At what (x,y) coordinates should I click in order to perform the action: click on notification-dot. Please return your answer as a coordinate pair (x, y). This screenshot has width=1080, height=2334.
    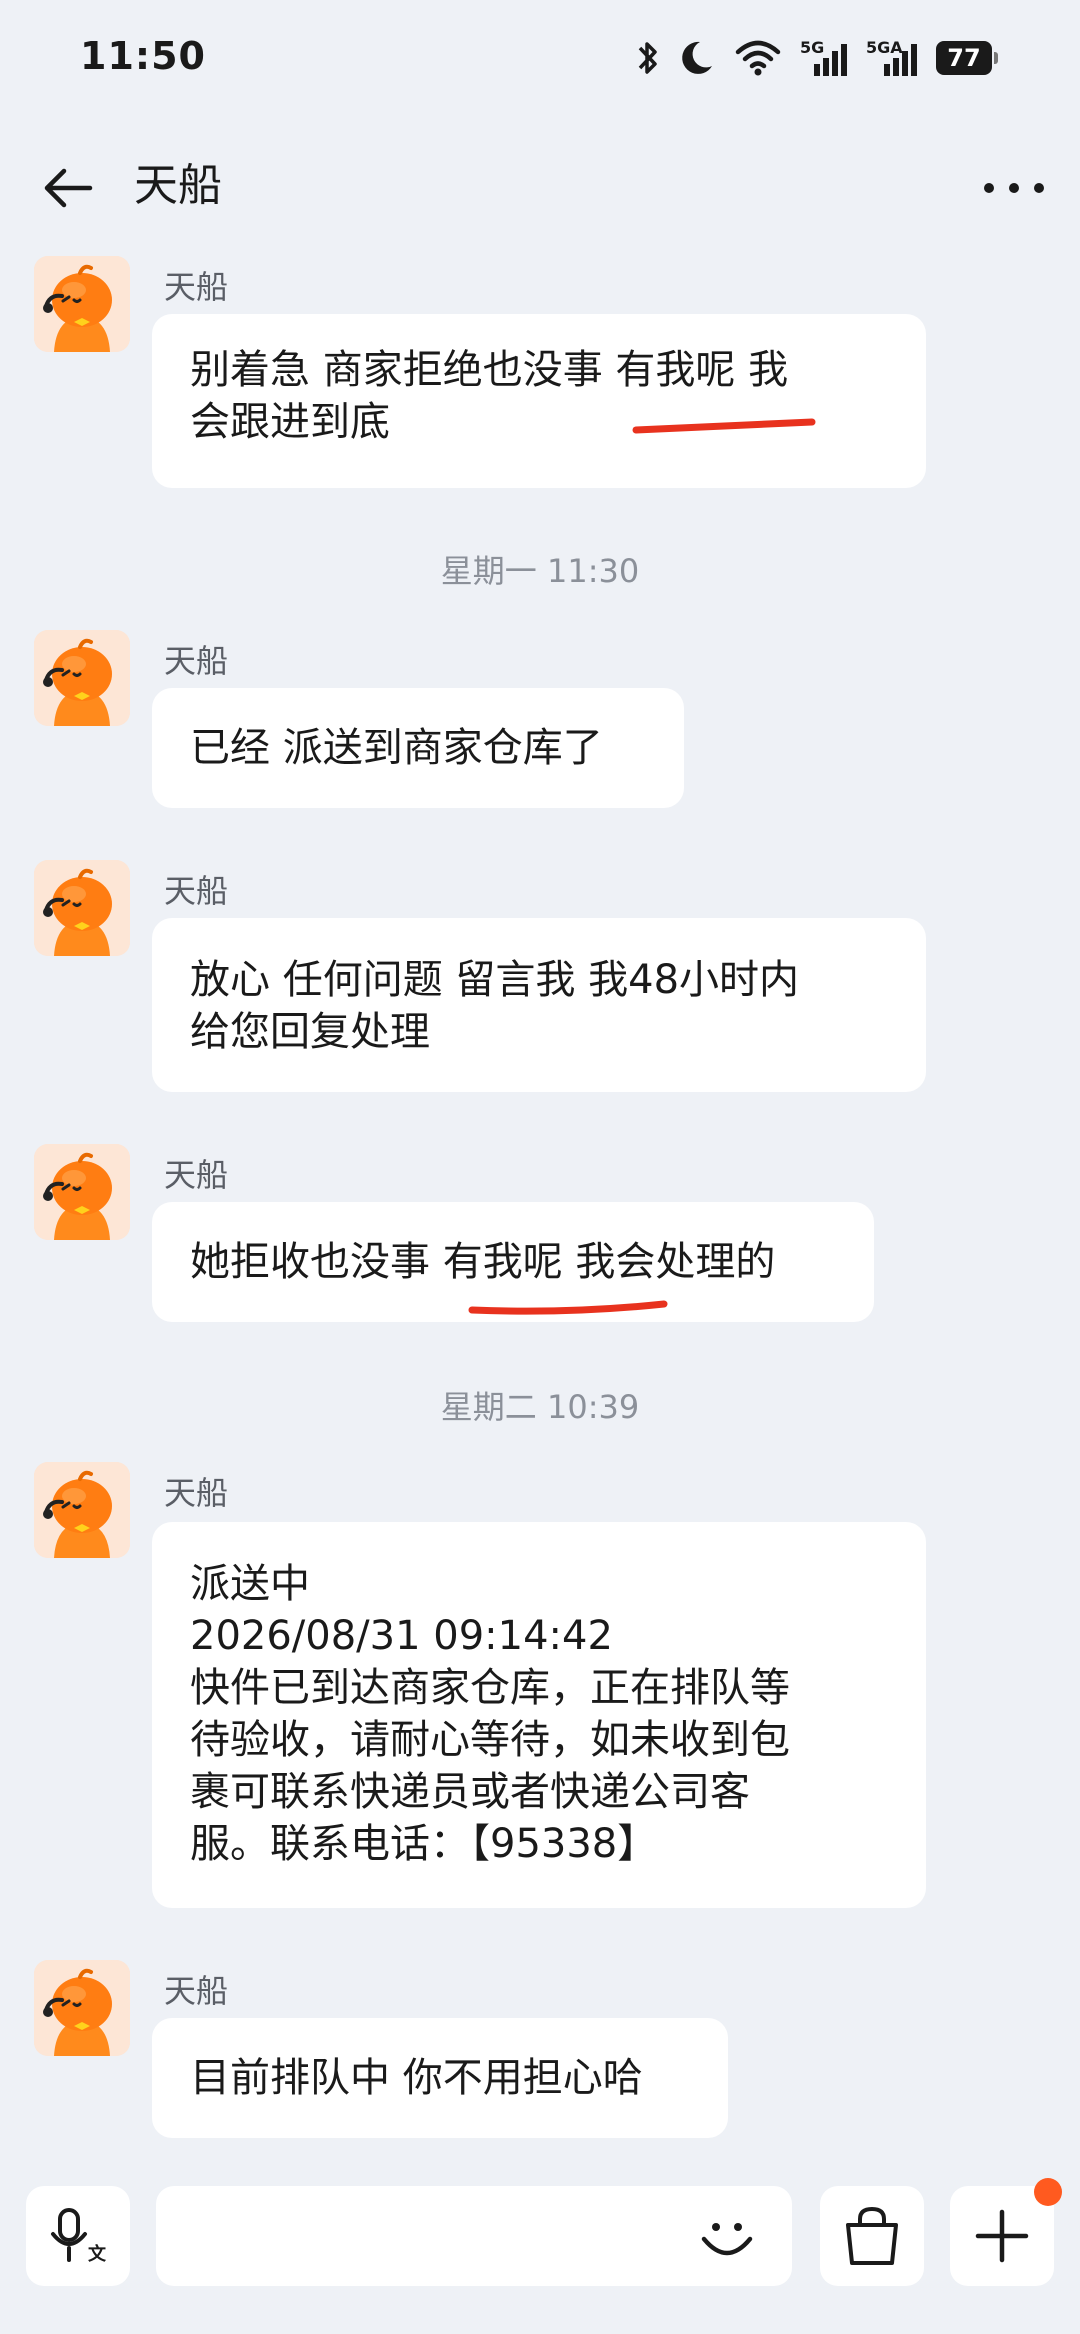
    Looking at the image, I should click on (1048, 2192).